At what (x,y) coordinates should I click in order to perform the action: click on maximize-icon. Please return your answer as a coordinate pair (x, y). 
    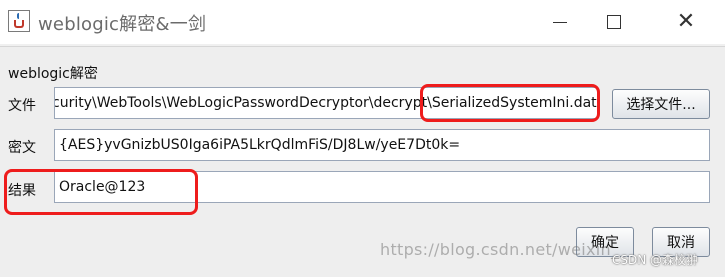
    Looking at the image, I should click on (614, 22).